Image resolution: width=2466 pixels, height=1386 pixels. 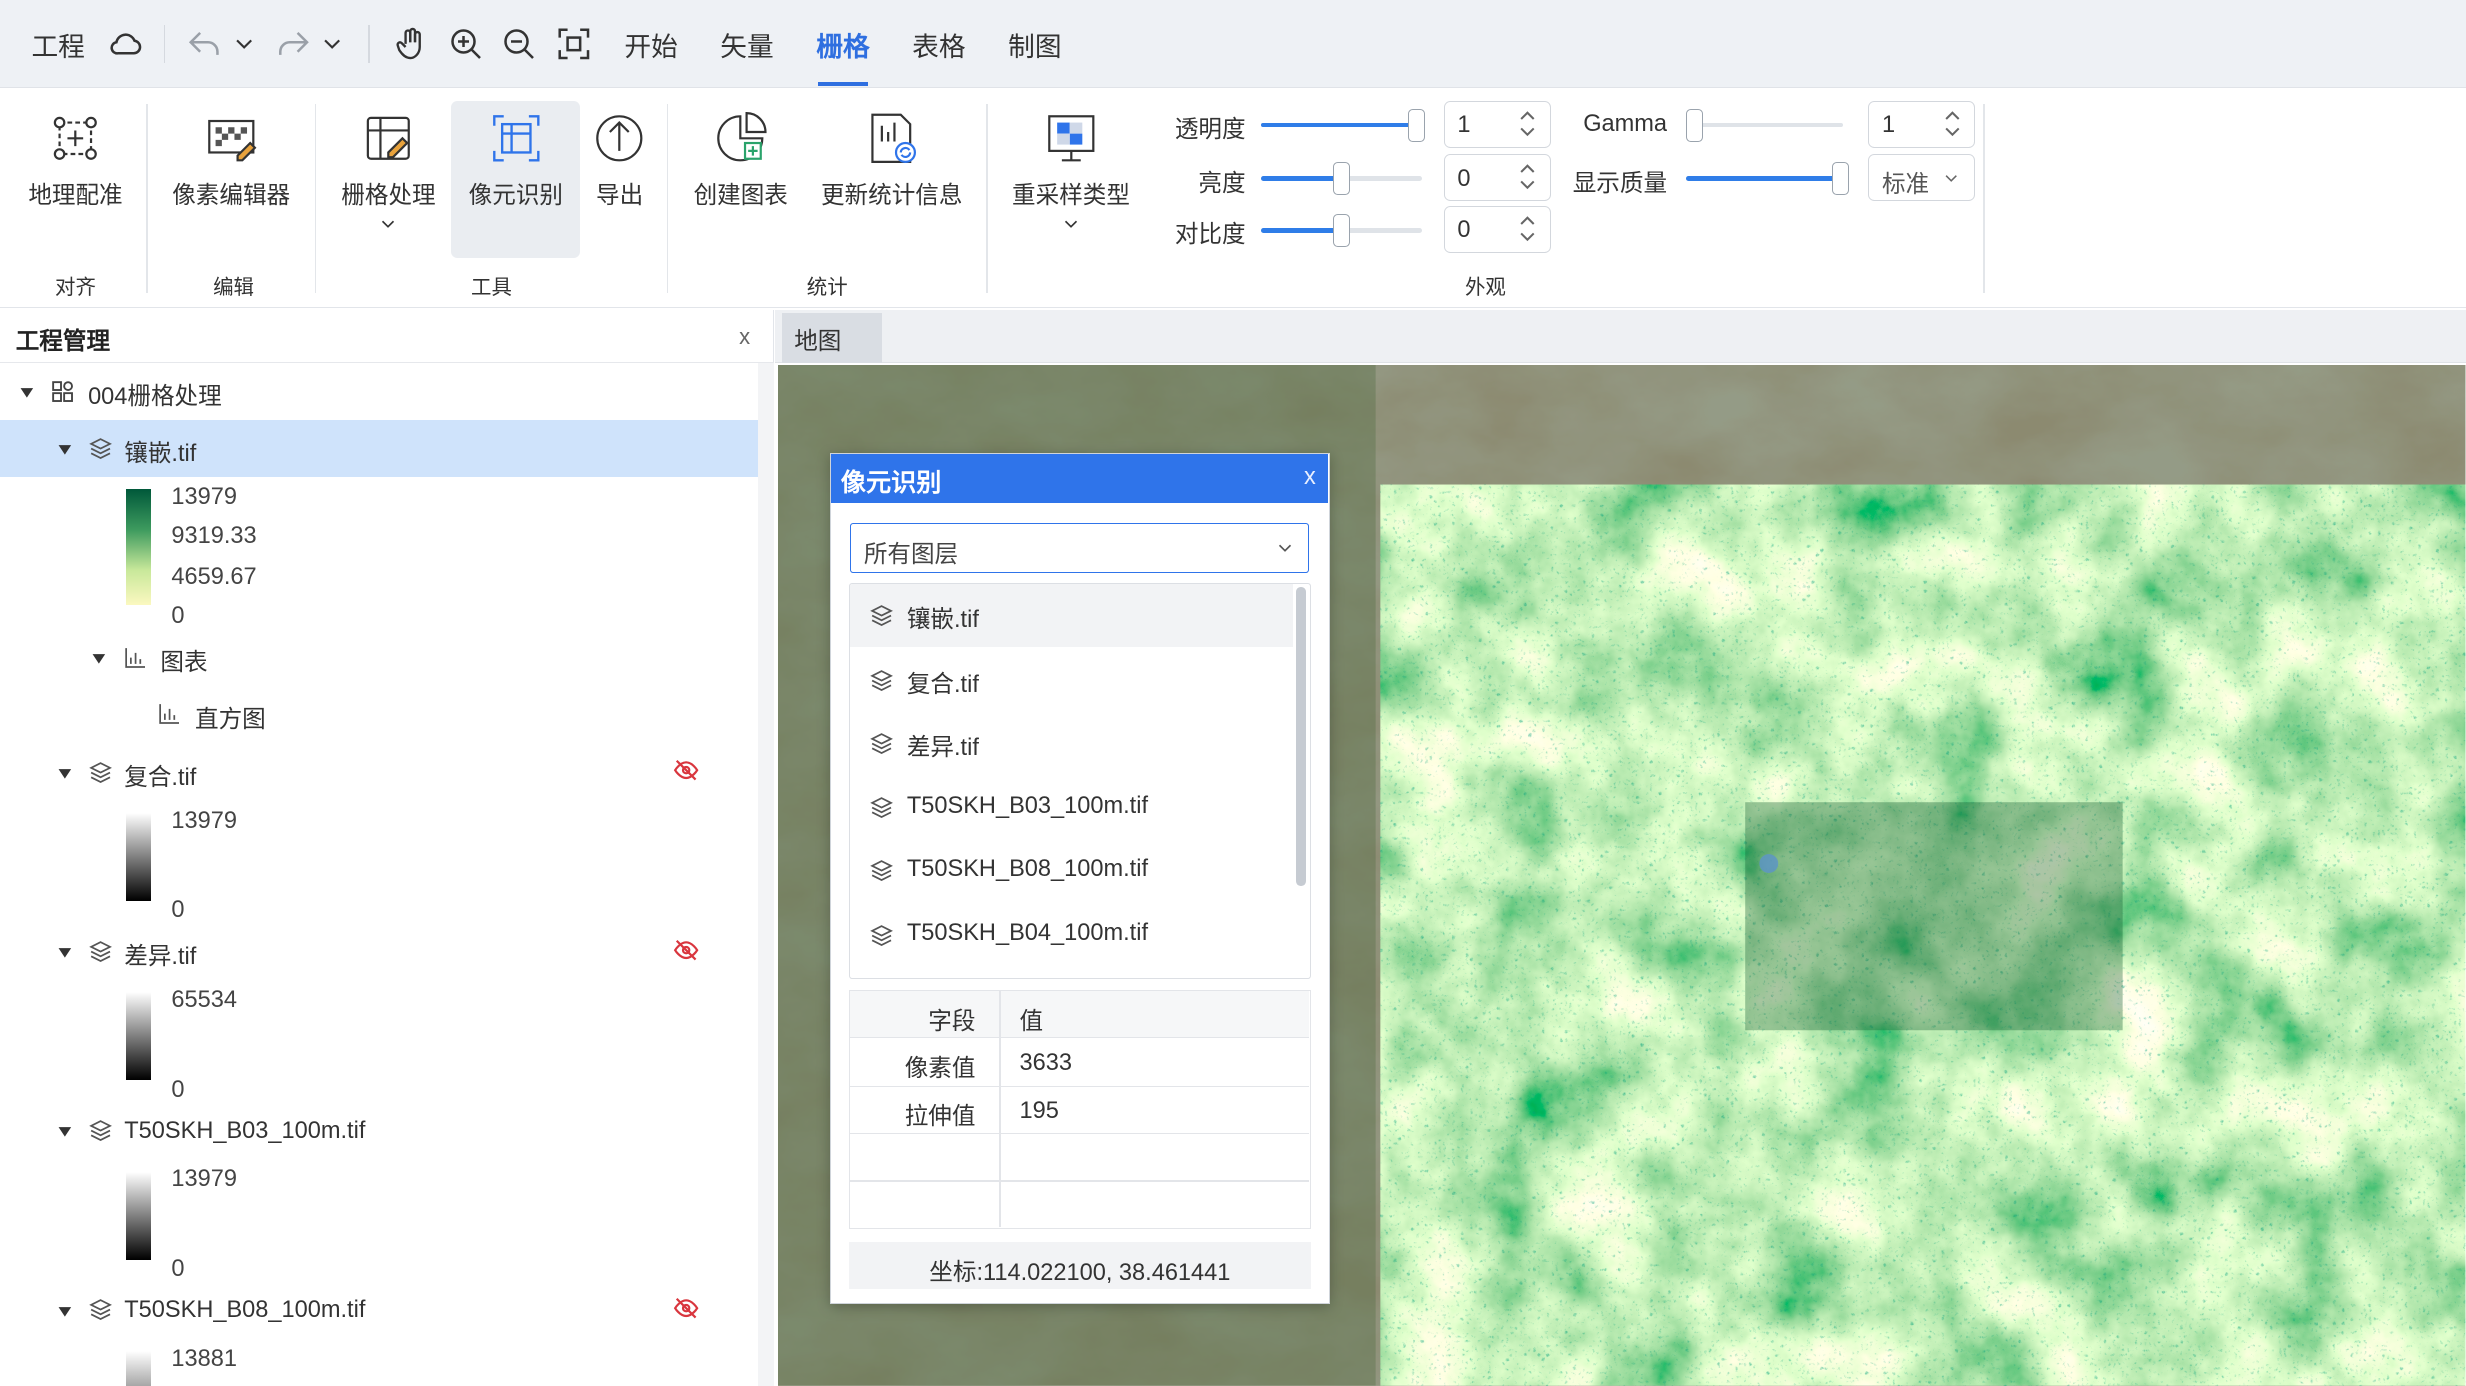 What do you see at coordinates (1072, 933) in the screenshot?
I see `list-item: T50SKH_B04_100m.tif` at bounding box center [1072, 933].